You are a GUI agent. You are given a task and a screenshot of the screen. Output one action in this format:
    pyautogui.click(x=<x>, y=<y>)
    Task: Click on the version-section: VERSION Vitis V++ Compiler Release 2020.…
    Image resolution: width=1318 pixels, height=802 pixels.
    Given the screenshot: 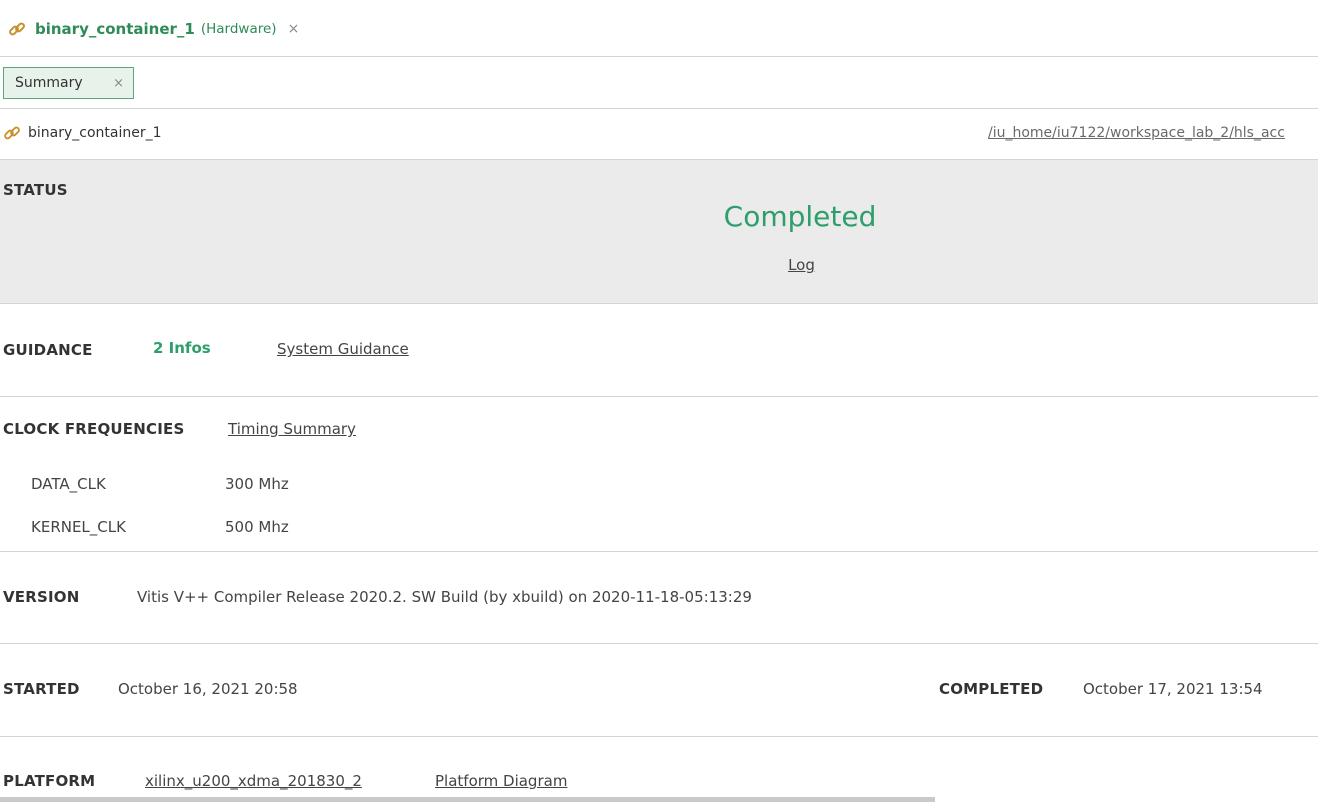 What is the action you would take?
    pyautogui.click(x=659, y=598)
    